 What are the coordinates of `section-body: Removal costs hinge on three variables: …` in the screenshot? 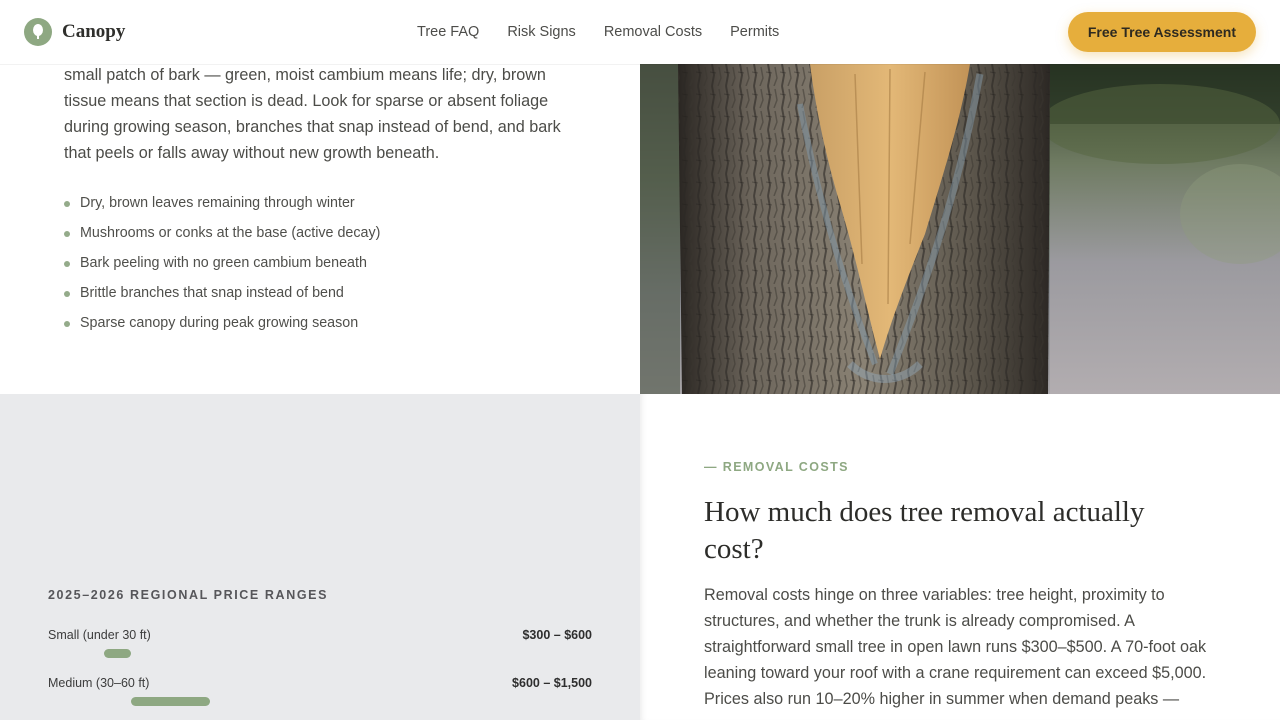 It's located at (955, 647).